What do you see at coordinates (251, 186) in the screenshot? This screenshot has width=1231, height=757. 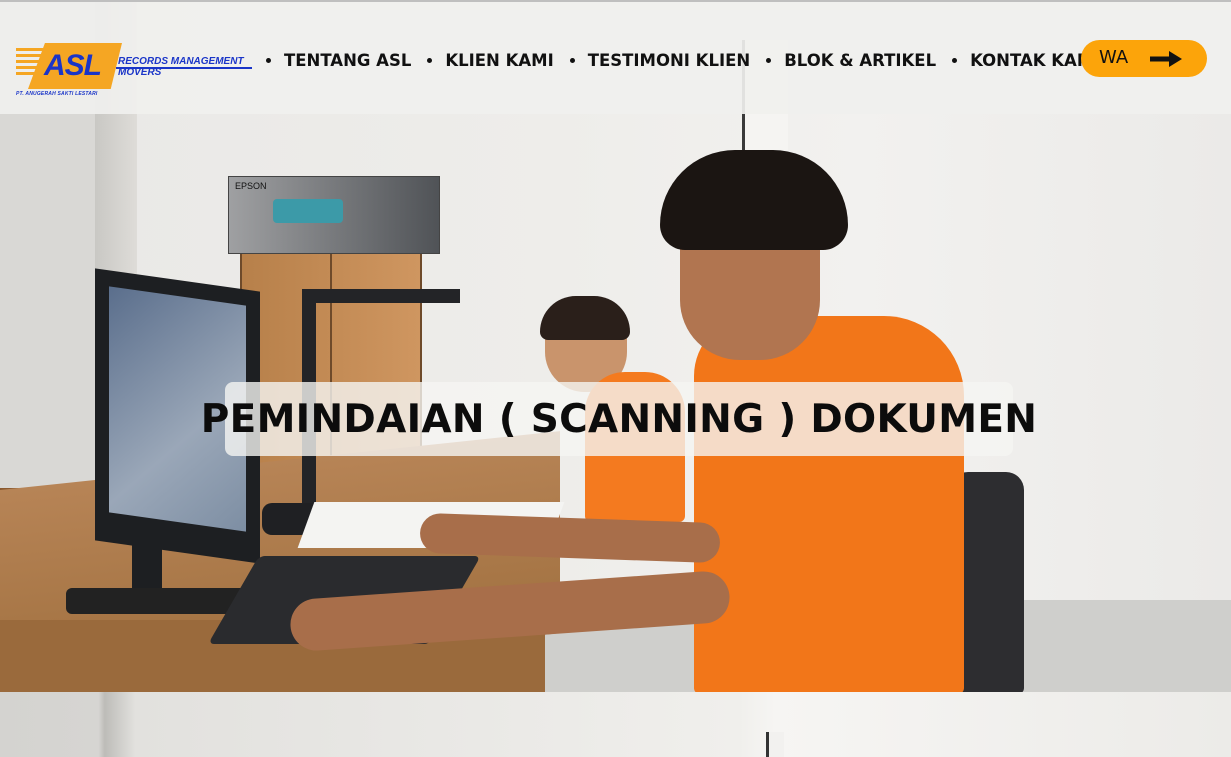 I see `printer-box-label: EPSON` at bounding box center [251, 186].